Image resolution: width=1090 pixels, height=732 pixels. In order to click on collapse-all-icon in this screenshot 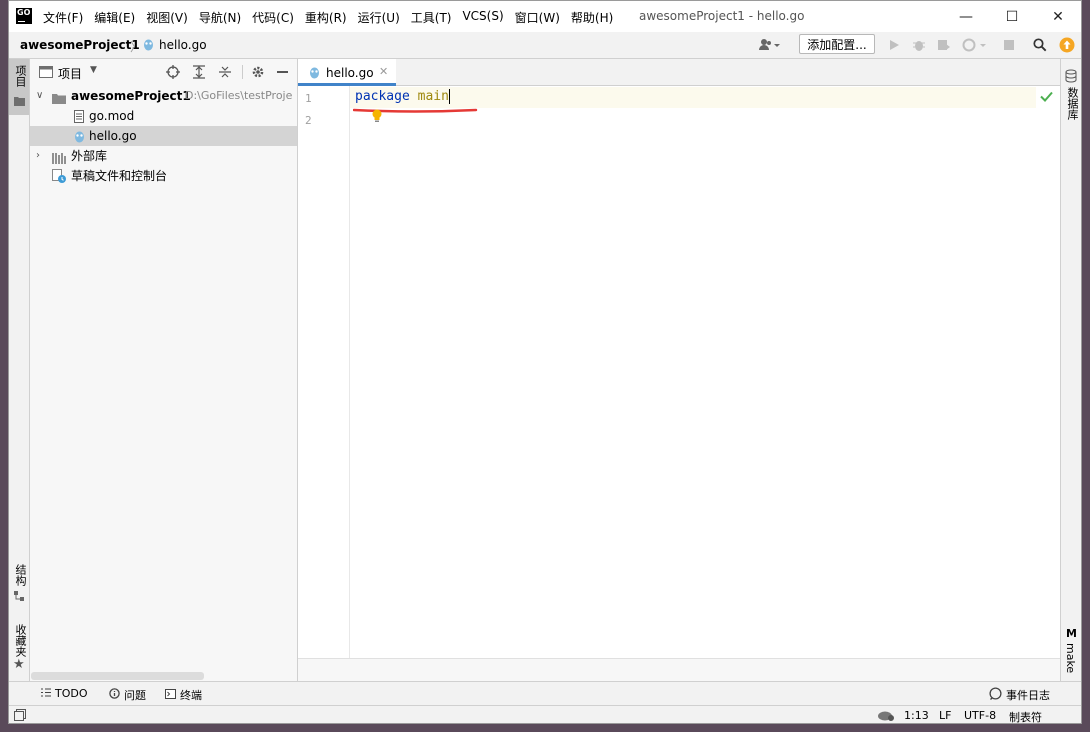, I will do `click(225, 73)`.